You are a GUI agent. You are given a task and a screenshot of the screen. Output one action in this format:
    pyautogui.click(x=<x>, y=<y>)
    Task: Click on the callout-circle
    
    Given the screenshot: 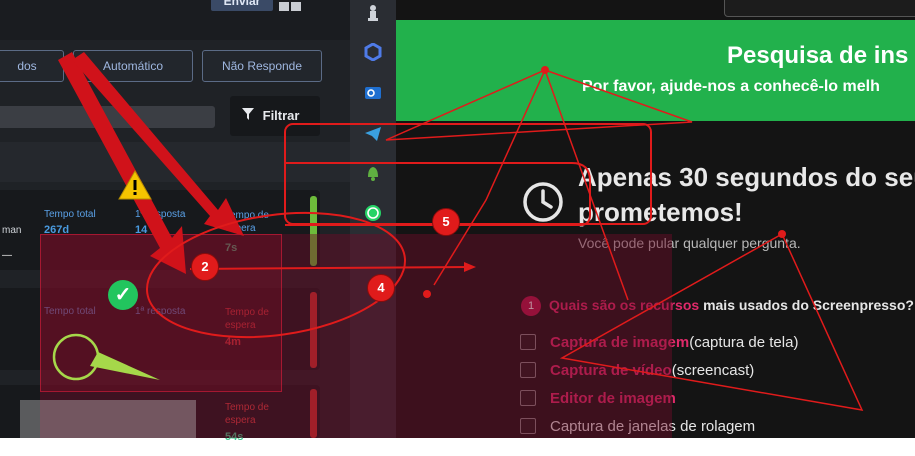 What is the action you would take?
    pyautogui.click(x=76, y=357)
    